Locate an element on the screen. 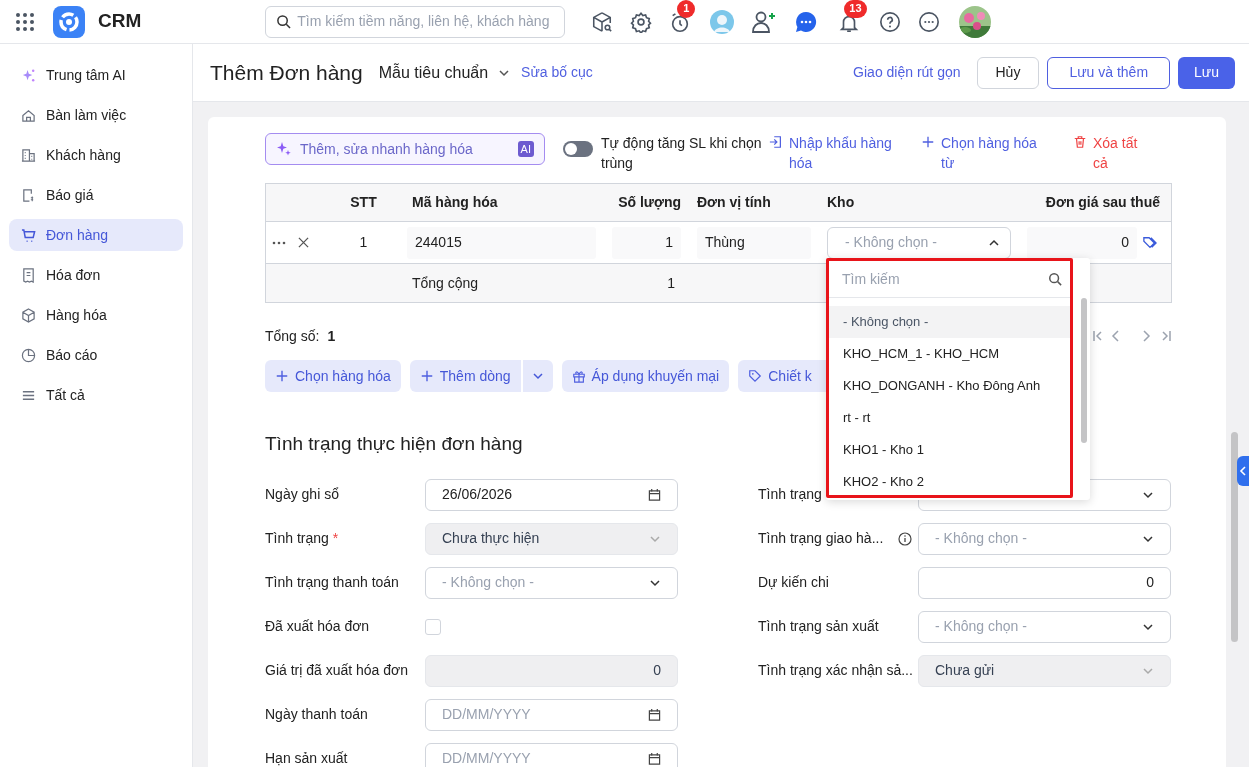 The image size is (1249, 767). table-cell-text: 1 is located at coordinates (363, 242).